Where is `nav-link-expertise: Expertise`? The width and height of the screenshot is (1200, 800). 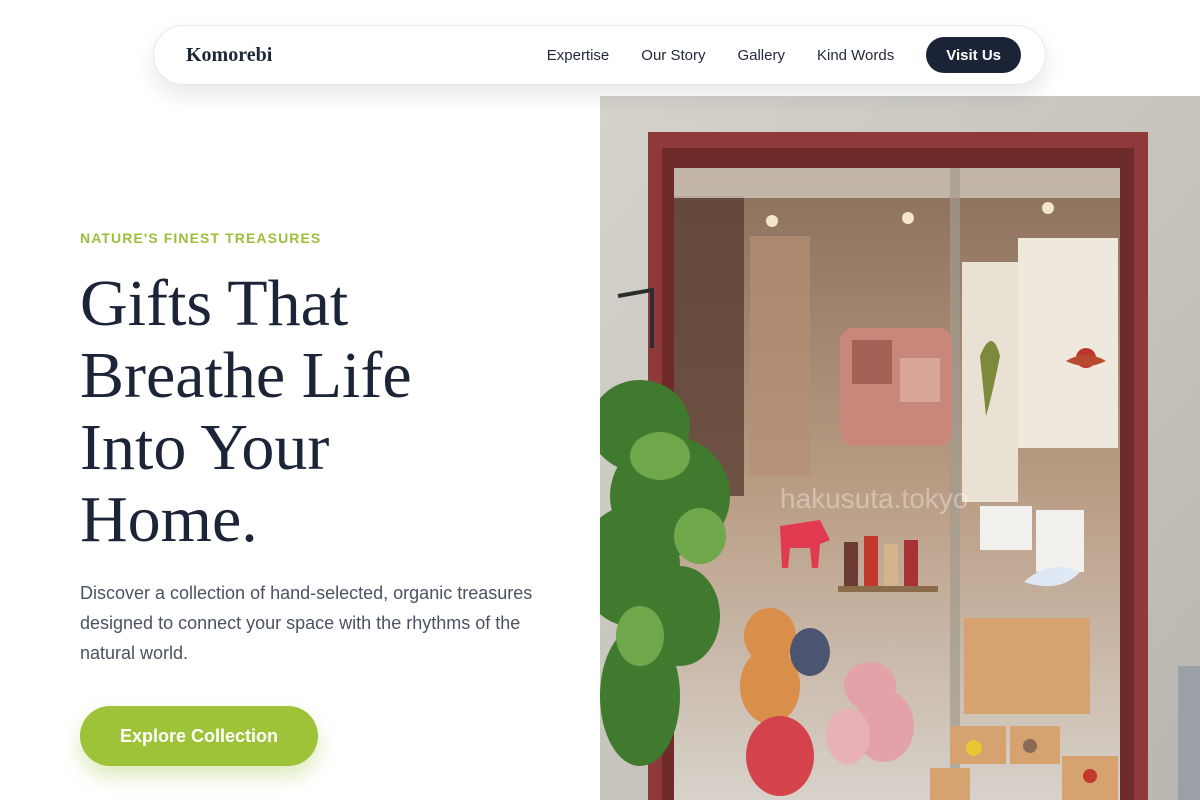 nav-link-expertise: Expertise is located at coordinates (578, 55).